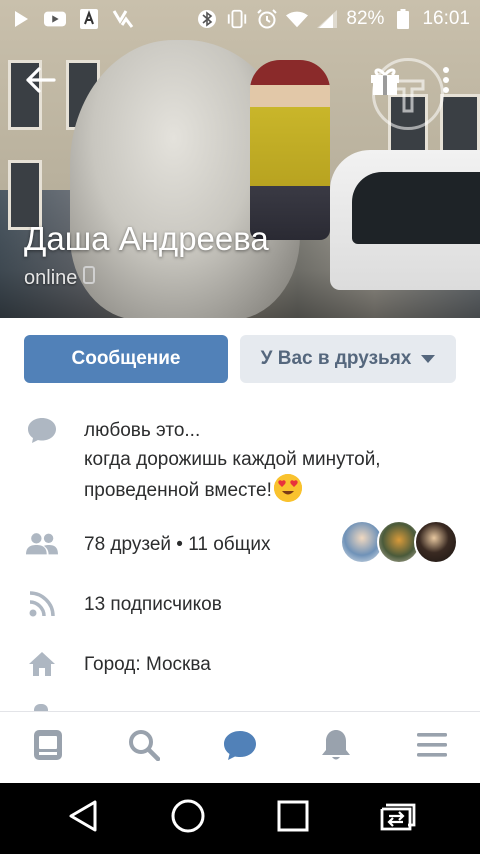 The height and width of the screenshot is (854, 480). What do you see at coordinates (42, 604) in the screenshot?
I see `rss-icon` at bounding box center [42, 604].